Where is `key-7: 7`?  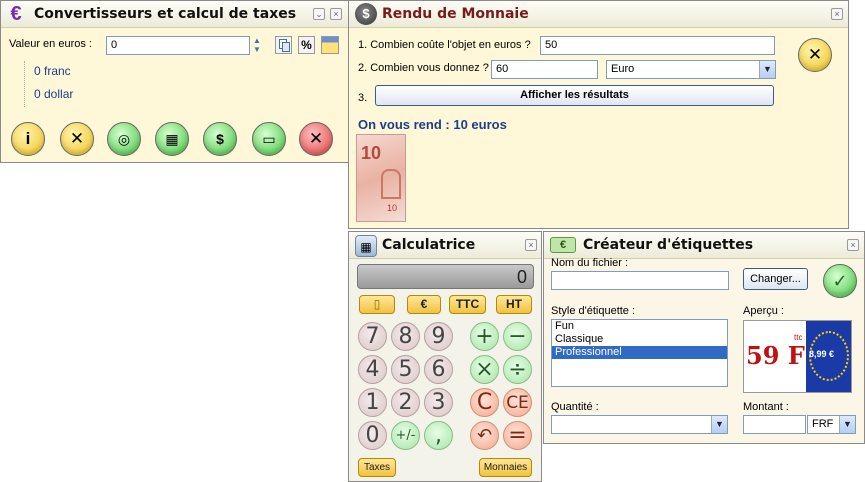 key-7: 7 is located at coordinates (372, 336).